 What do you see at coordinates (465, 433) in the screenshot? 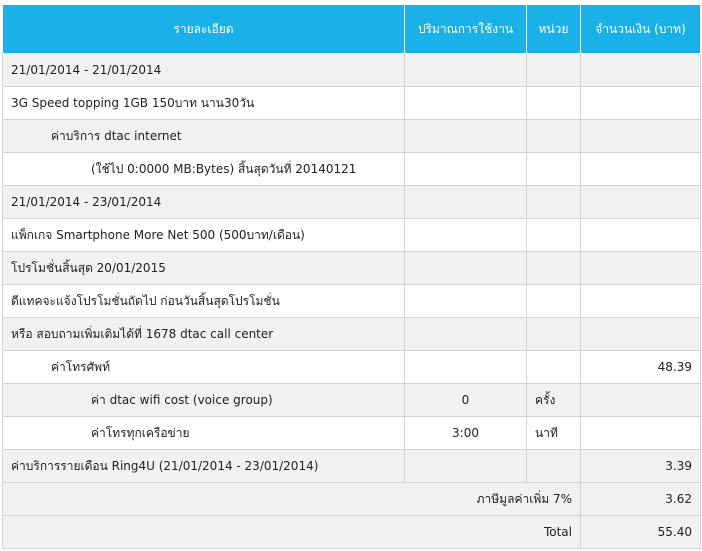
I see `row-usage: 3:00` at bounding box center [465, 433].